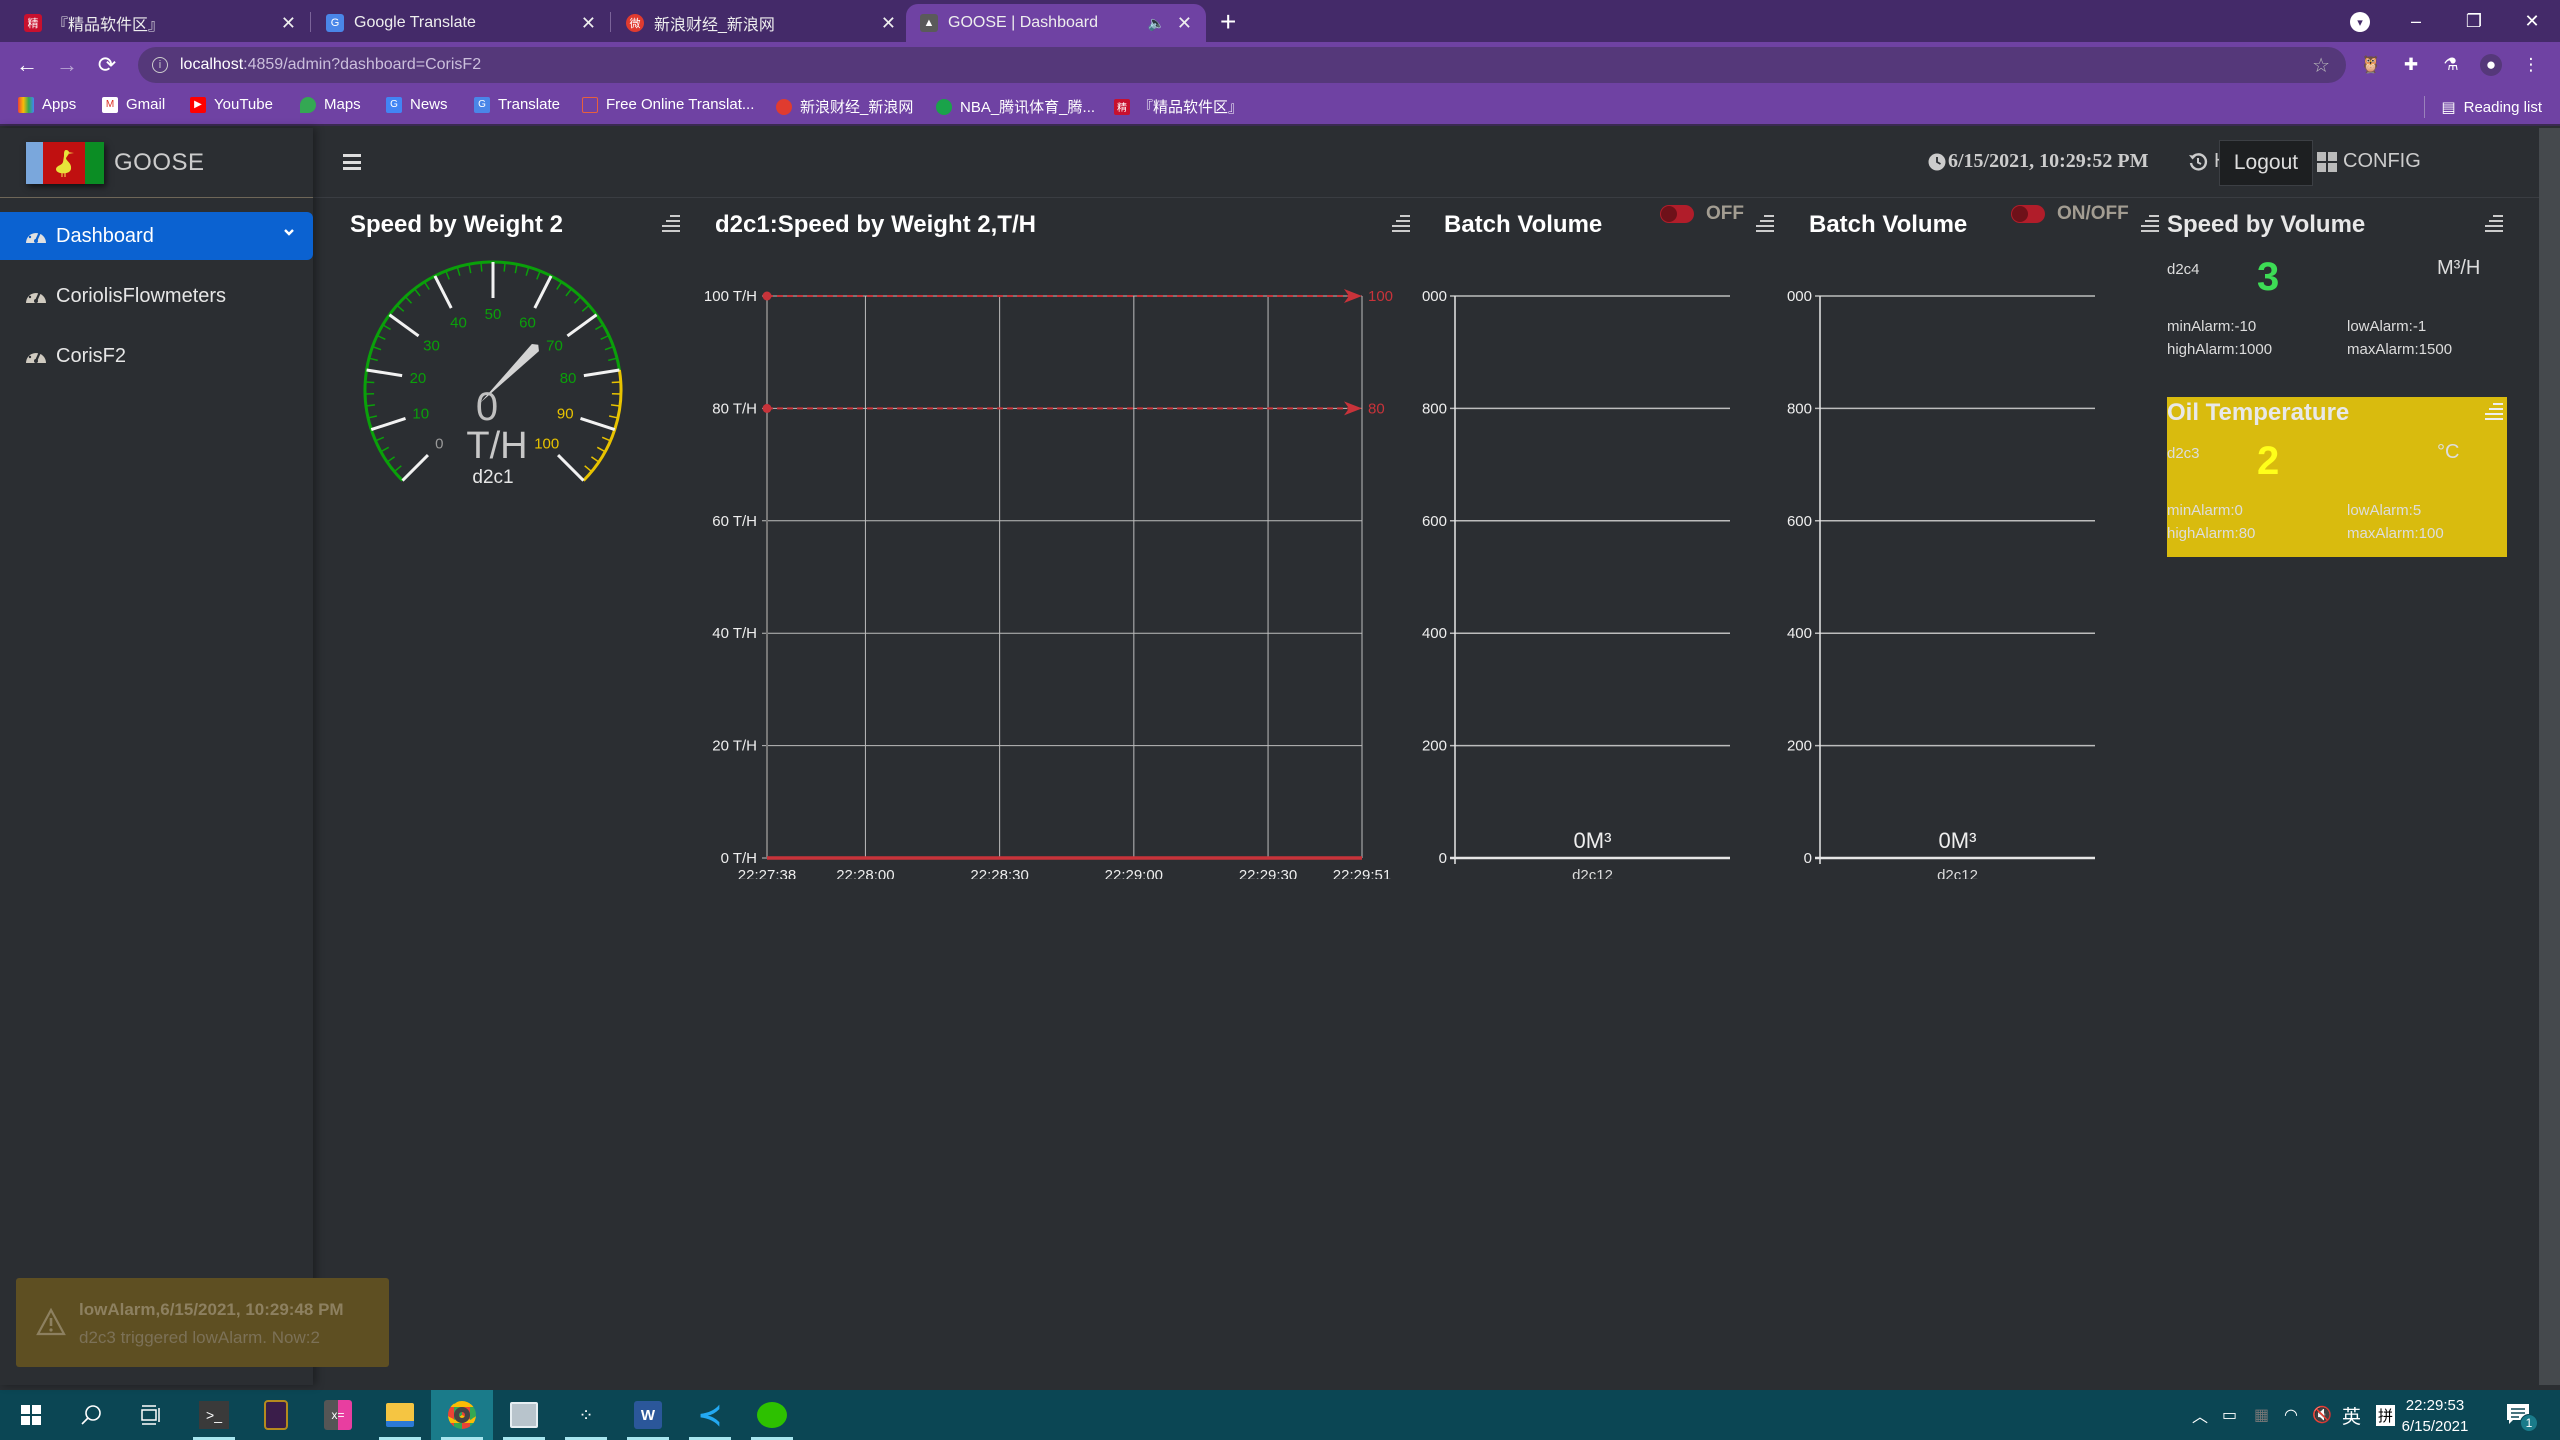 This screenshot has height=1440, width=2560. Describe the element at coordinates (417, 104) in the screenshot. I see `bookmark-news: G News` at that location.